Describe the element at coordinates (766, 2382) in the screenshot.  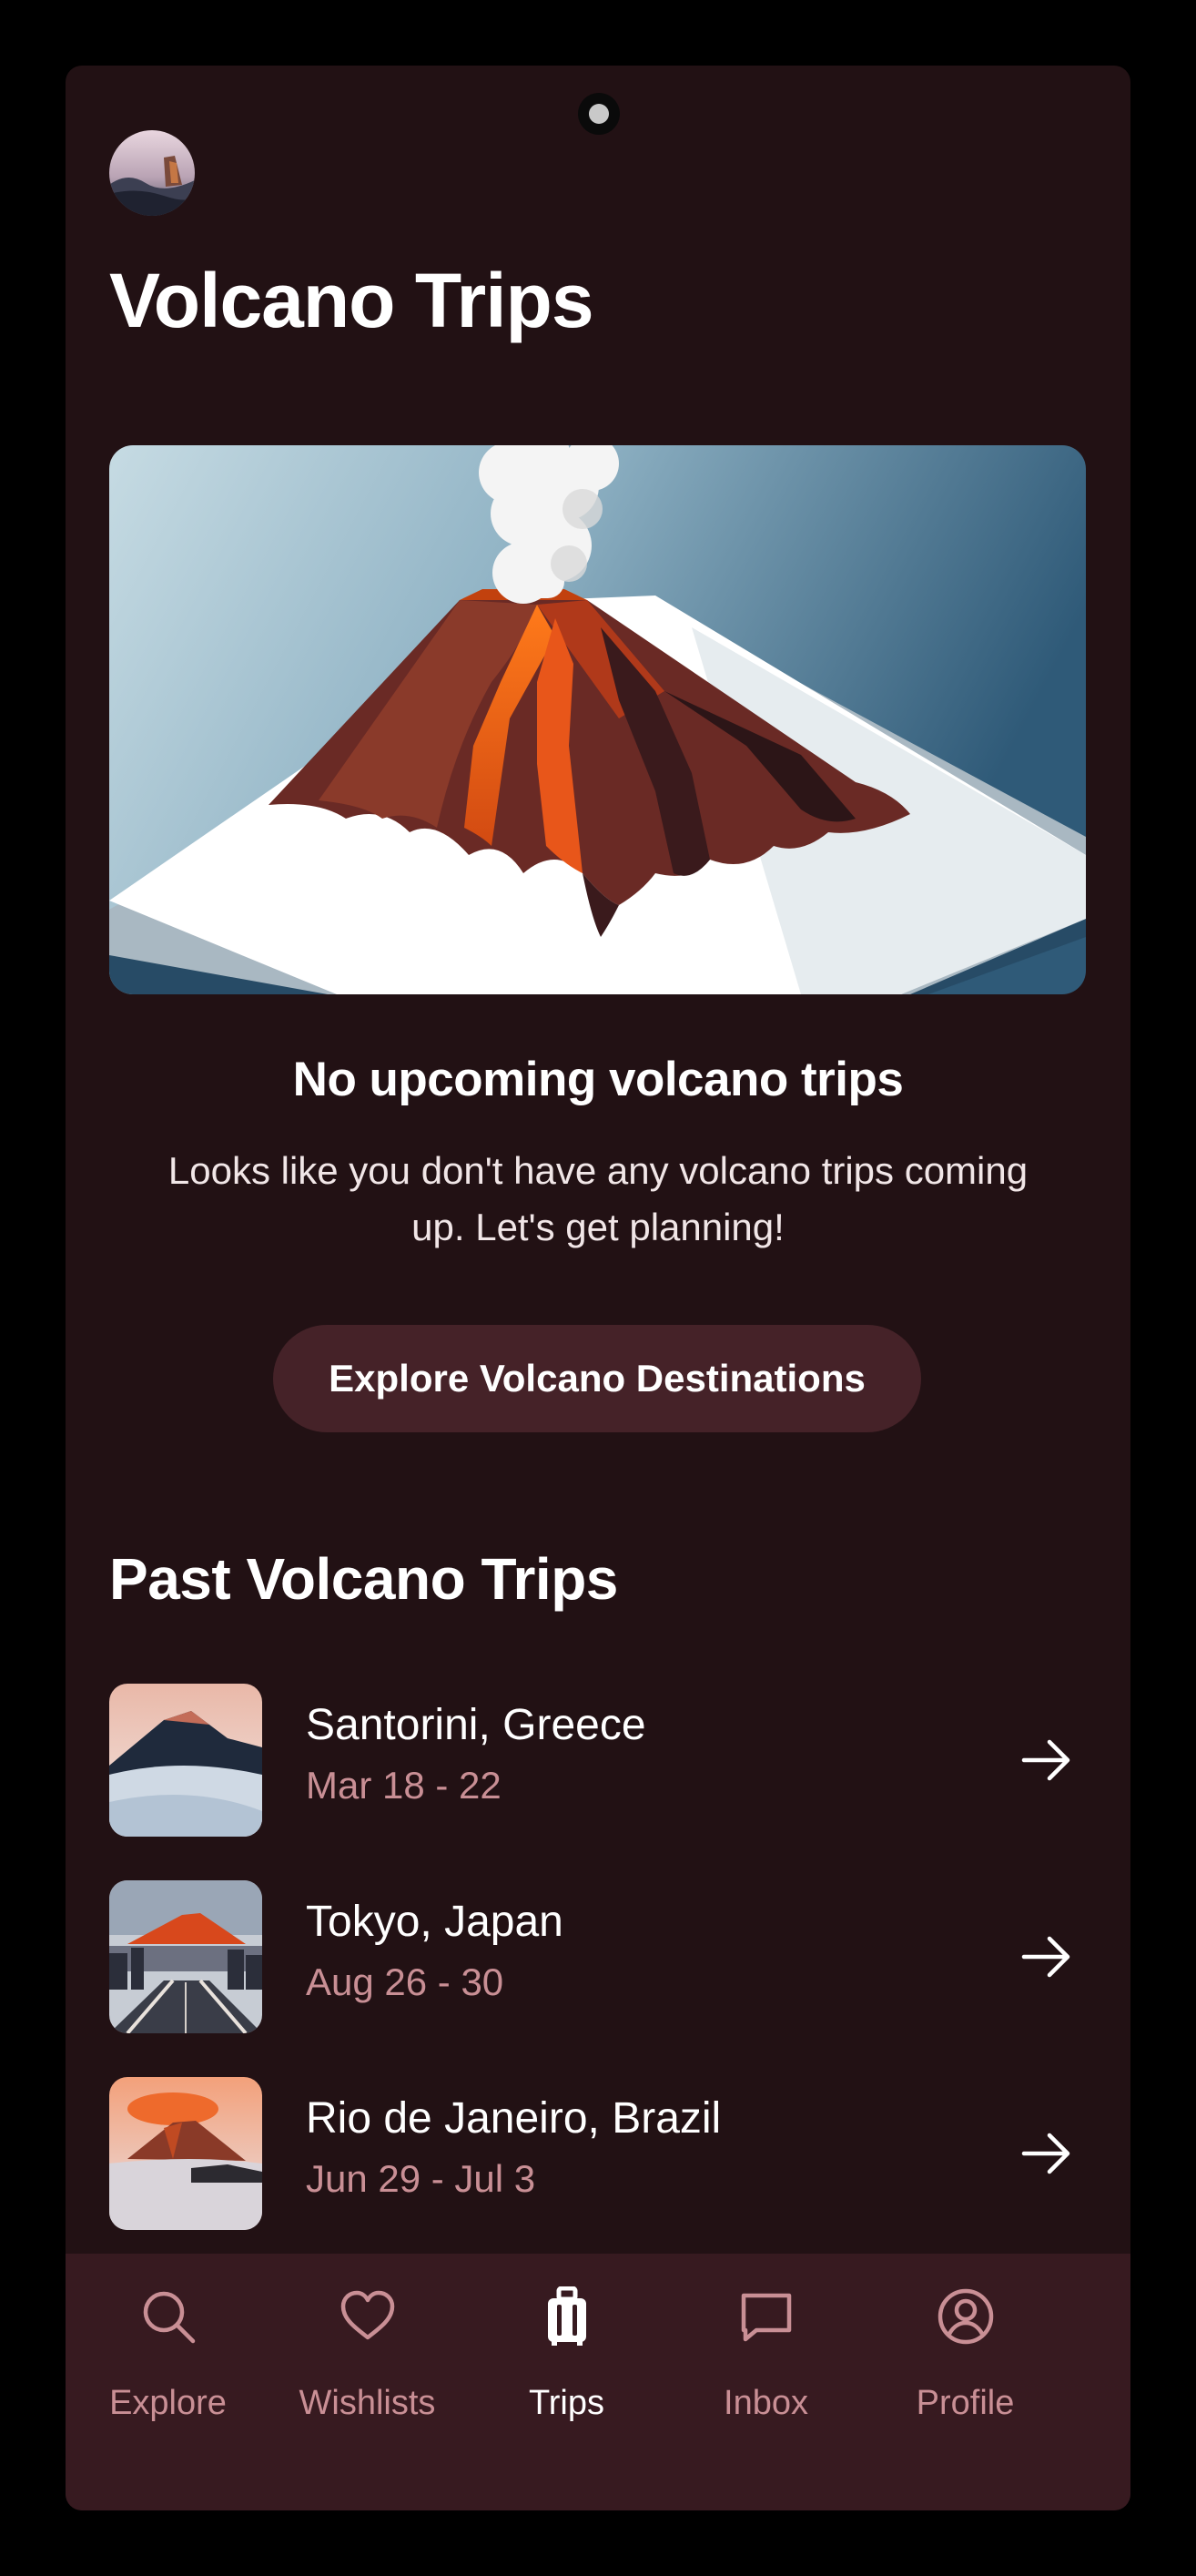
I see `nav-item-inbox: Inbox` at that location.